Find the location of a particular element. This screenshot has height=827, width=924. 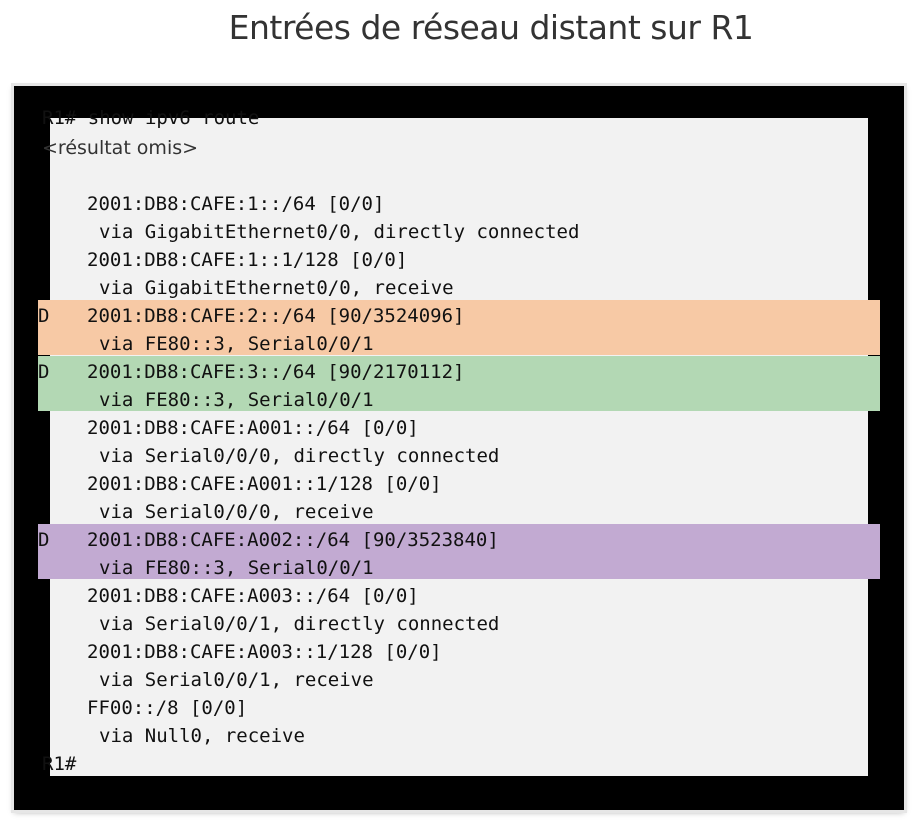

route-next-hop: via Null0, receive is located at coordinates (202, 736).